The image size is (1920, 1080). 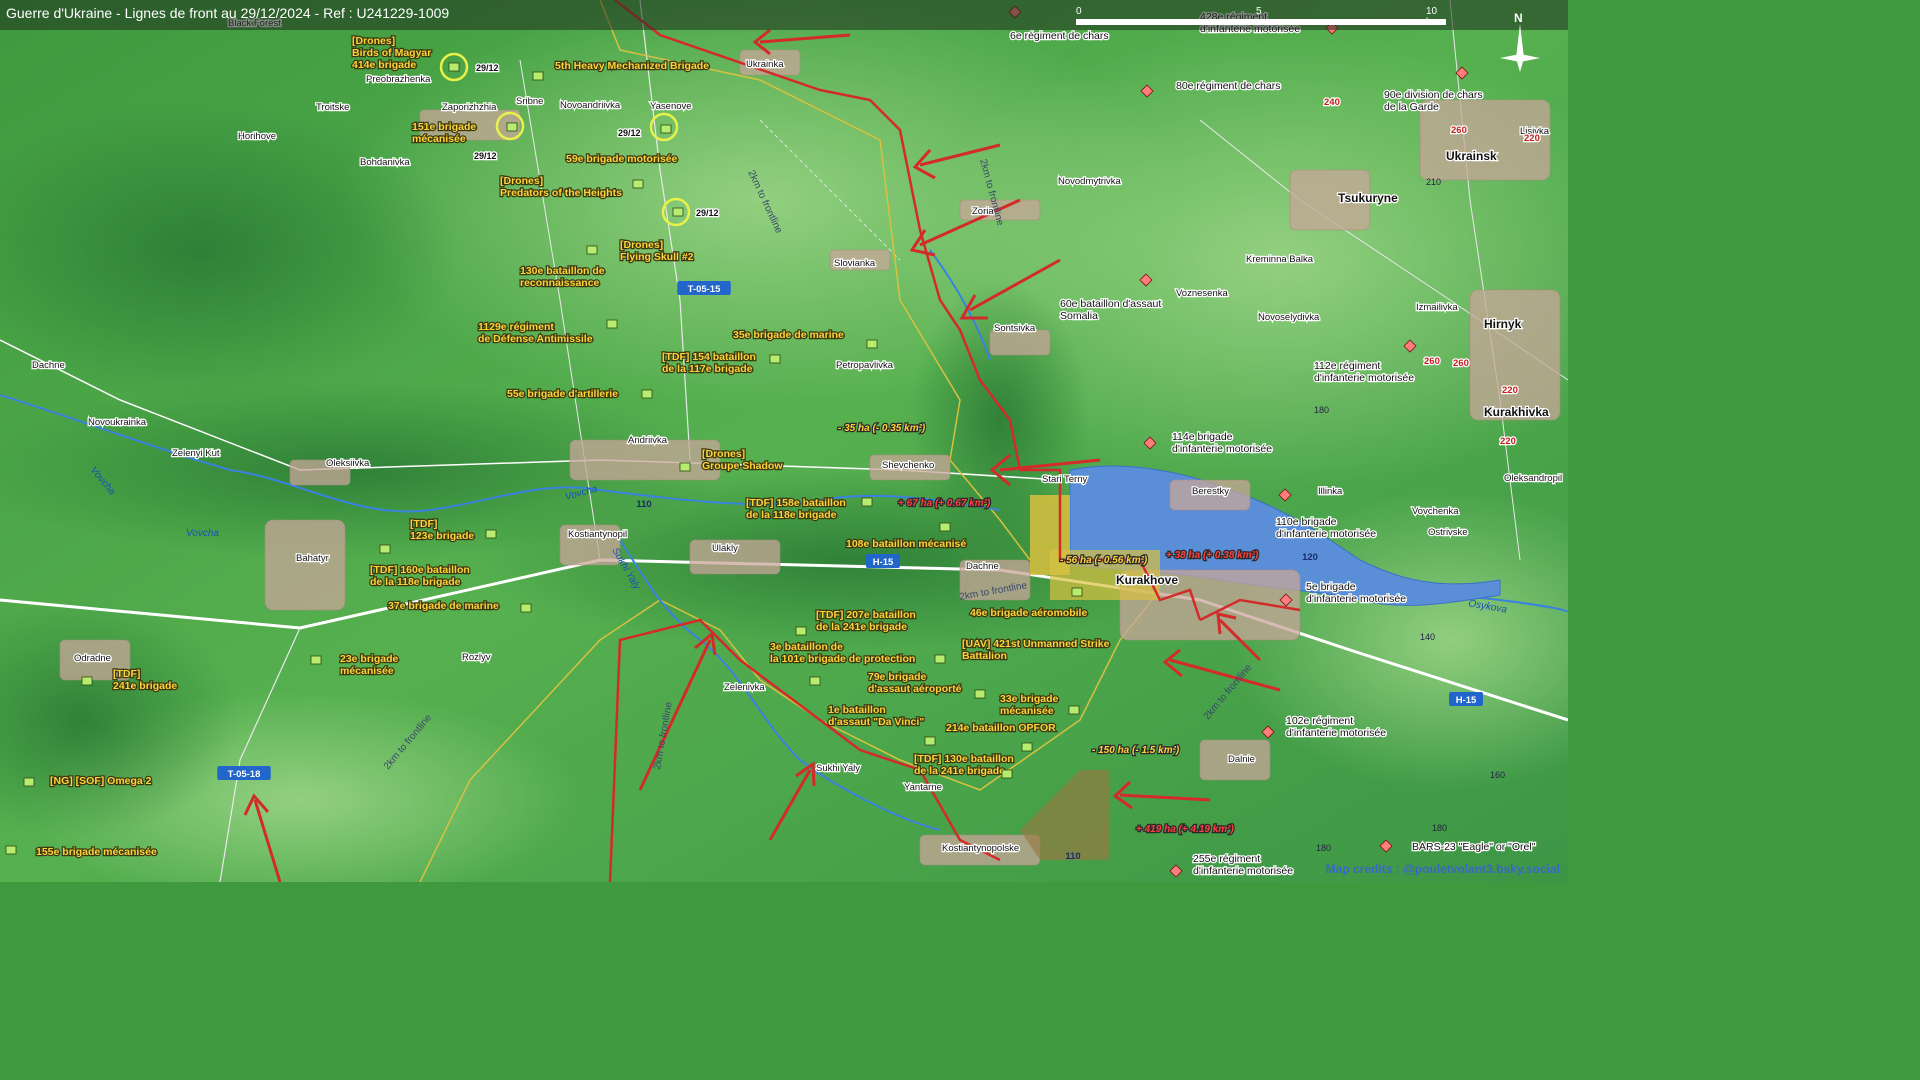 What do you see at coordinates (101, 781) in the screenshot?
I see `ukr-unit-label: [NG] [SOF] Omega 2` at bounding box center [101, 781].